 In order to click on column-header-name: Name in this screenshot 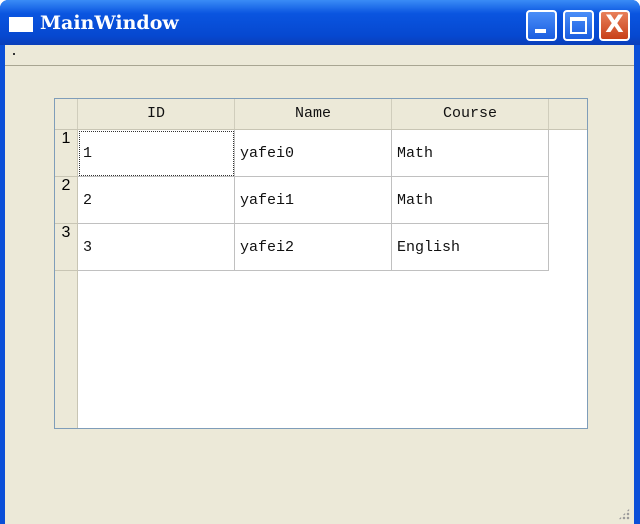, I will do `click(313, 114)`.